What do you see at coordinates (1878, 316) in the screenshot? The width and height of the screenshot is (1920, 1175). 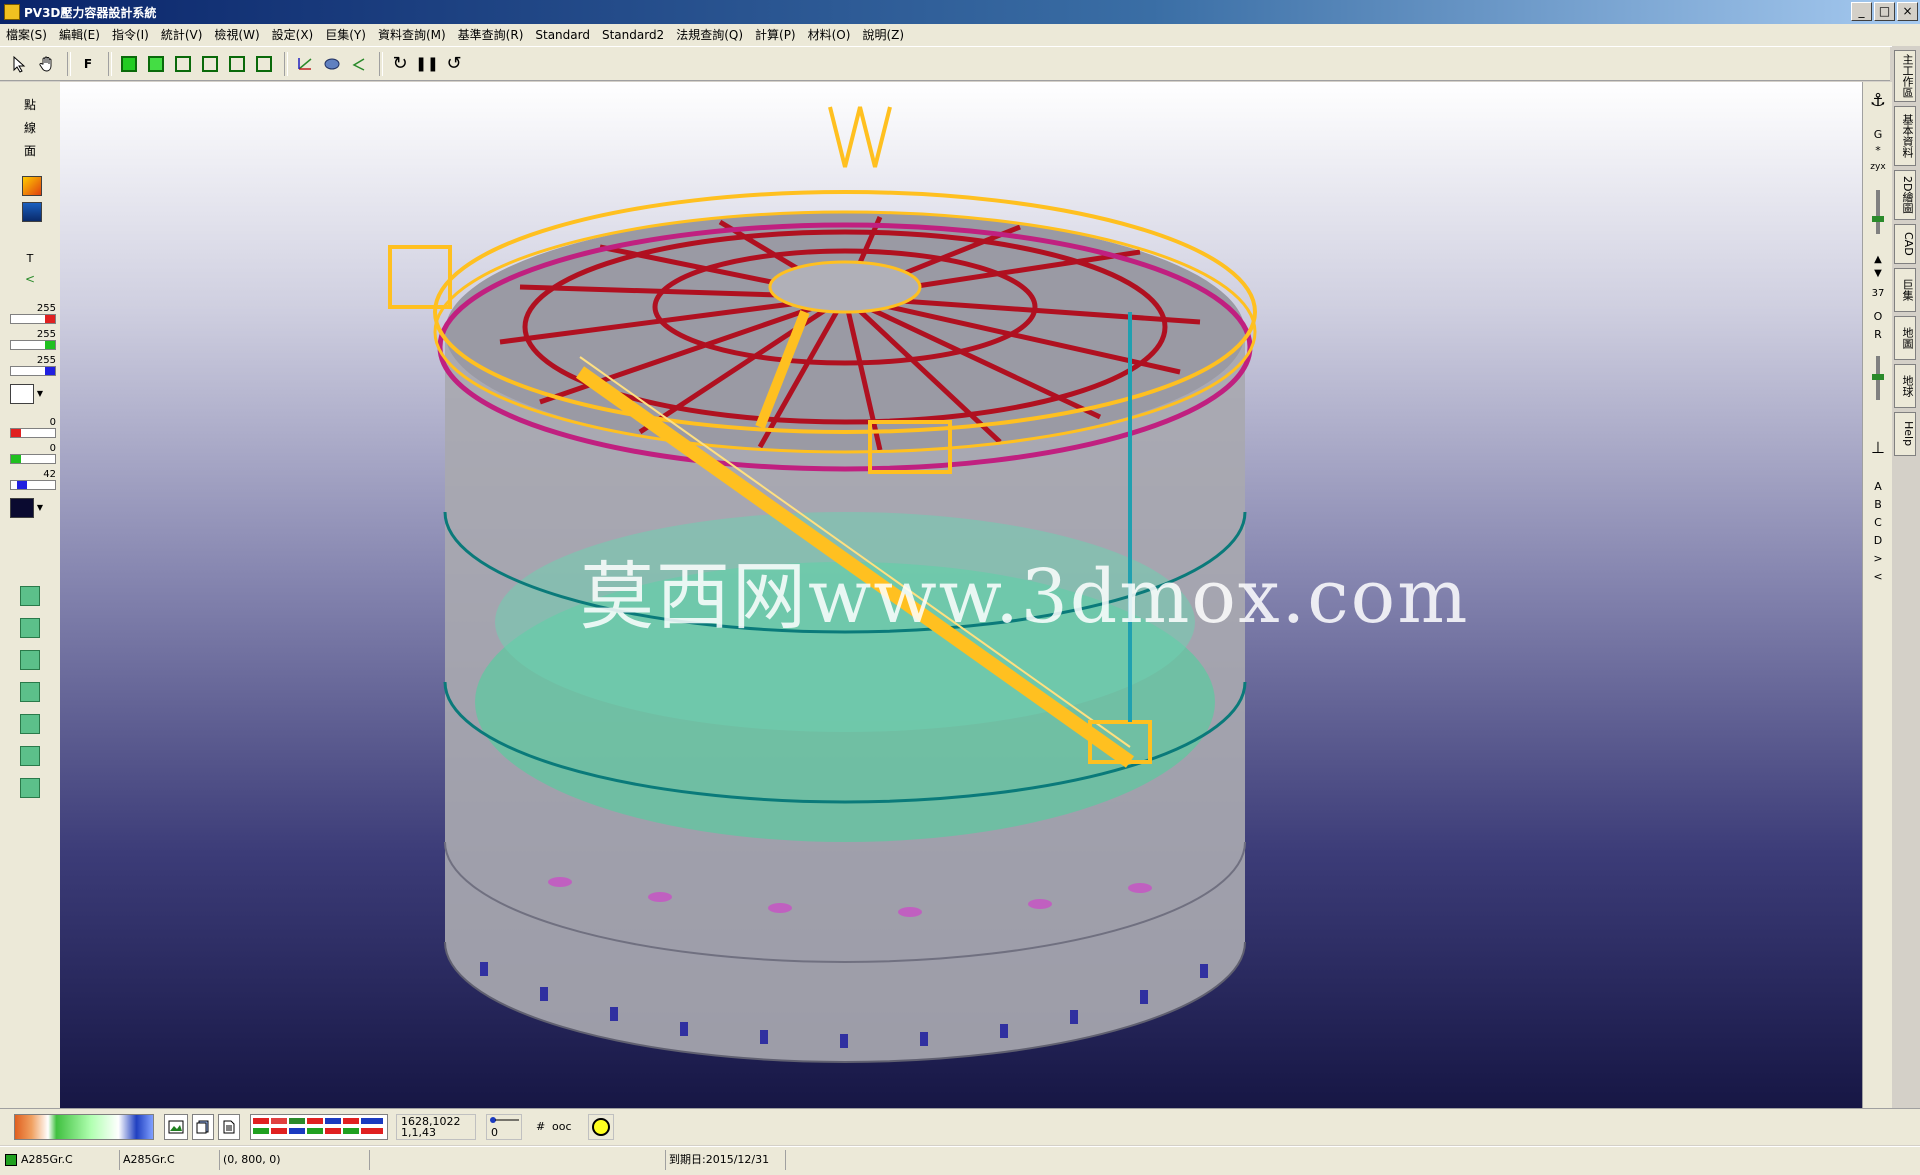 I see `o-button: O` at bounding box center [1878, 316].